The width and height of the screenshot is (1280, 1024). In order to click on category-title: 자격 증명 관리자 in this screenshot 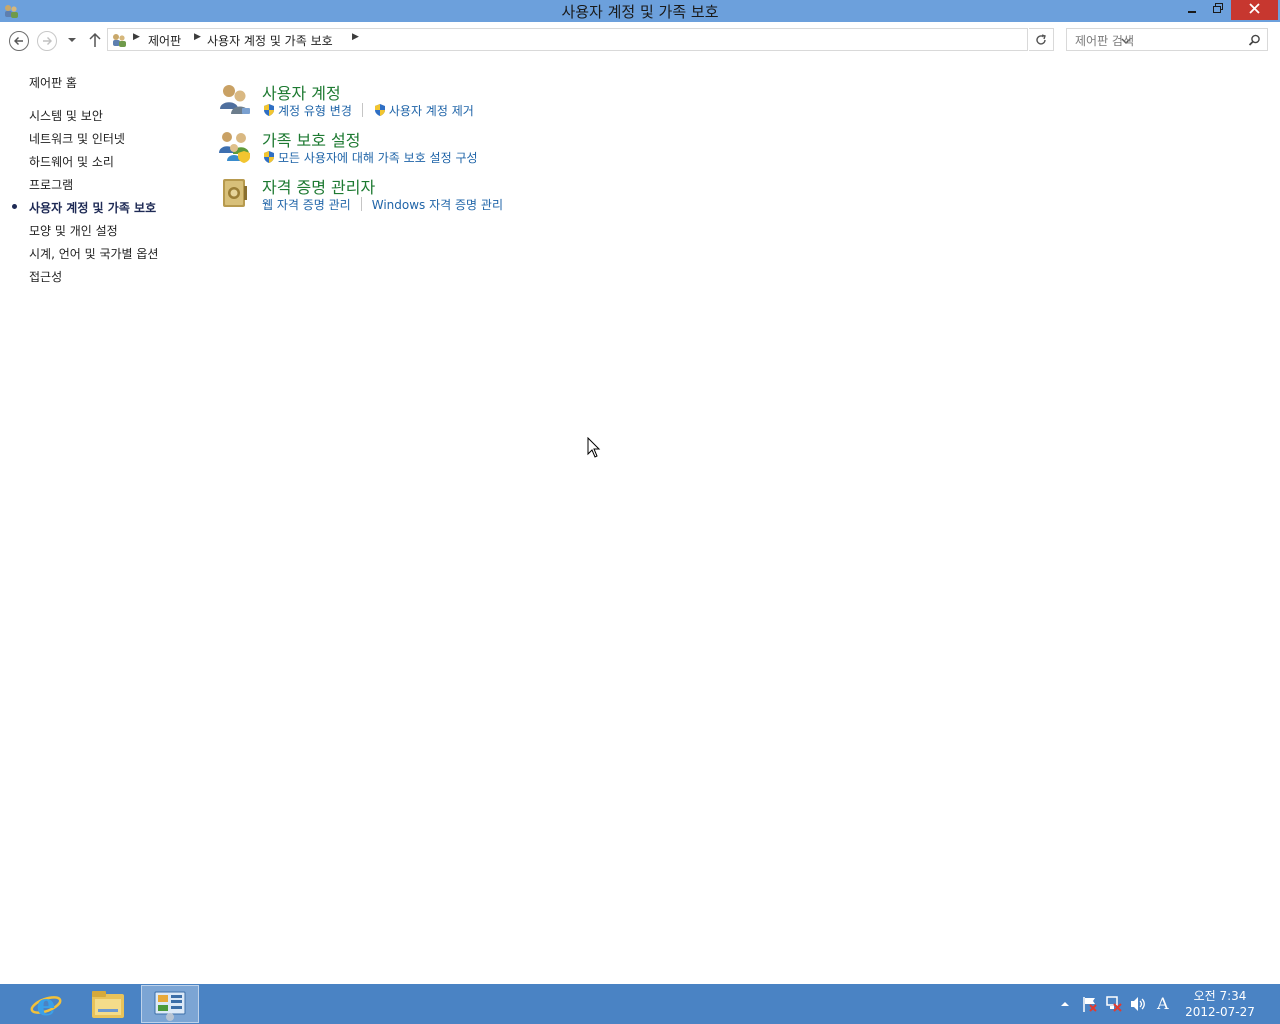, I will do `click(318, 186)`.